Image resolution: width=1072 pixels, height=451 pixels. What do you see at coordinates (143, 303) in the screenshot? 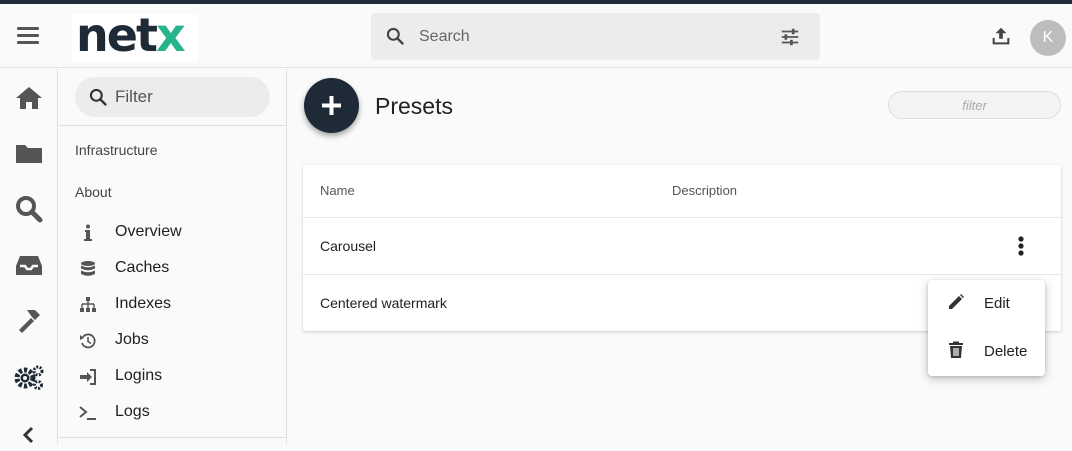
I see `sidebar-item-label: Indexes` at bounding box center [143, 303].